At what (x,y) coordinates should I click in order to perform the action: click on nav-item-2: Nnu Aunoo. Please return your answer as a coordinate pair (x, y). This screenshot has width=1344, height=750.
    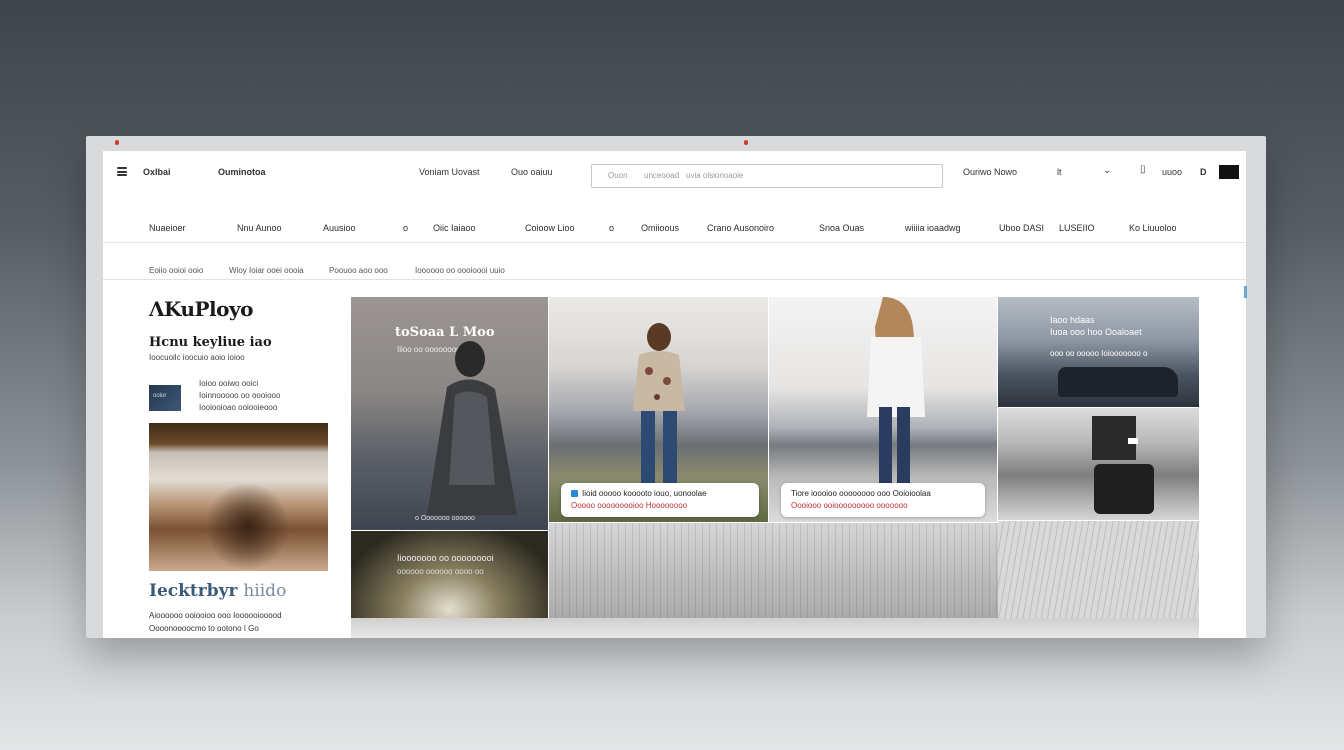
    Looking at the image, I should click on (259, 228).